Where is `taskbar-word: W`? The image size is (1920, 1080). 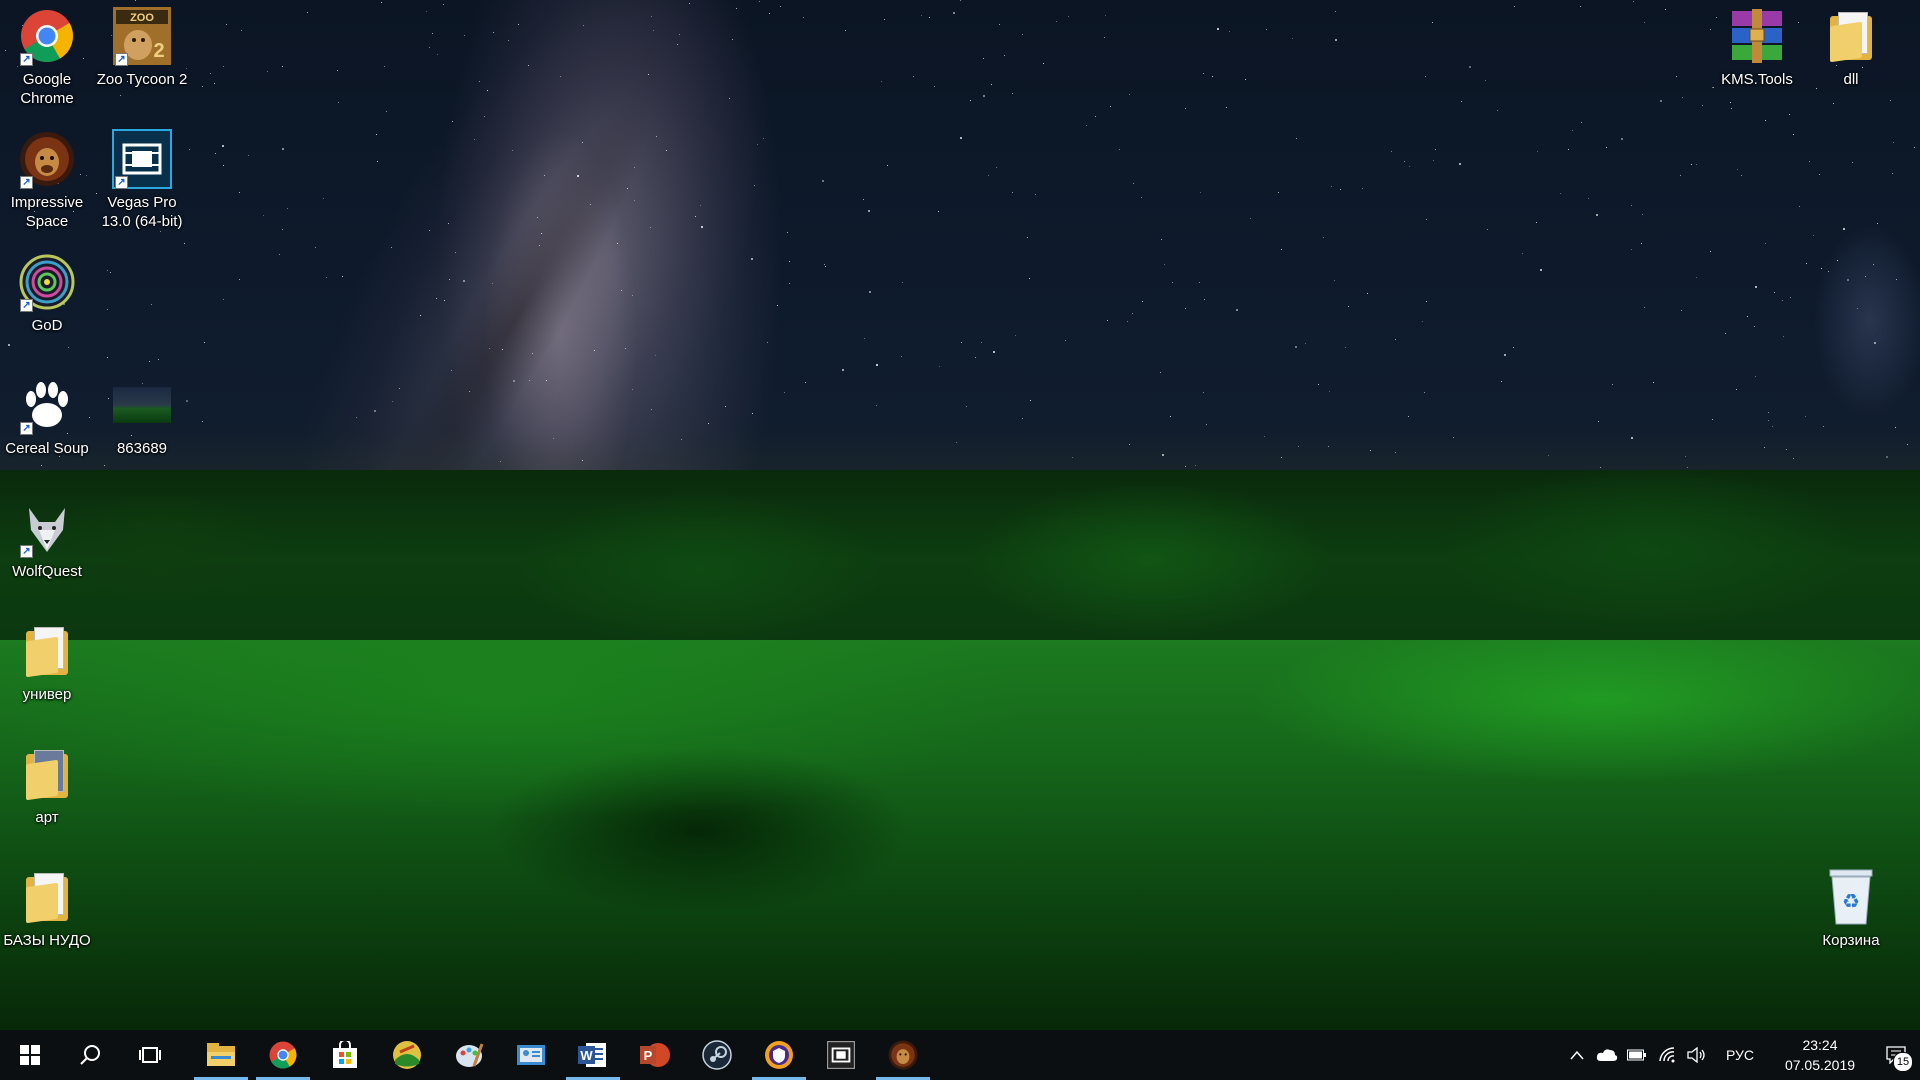 taskbar-word: W is located at coordinates (593, 1055).